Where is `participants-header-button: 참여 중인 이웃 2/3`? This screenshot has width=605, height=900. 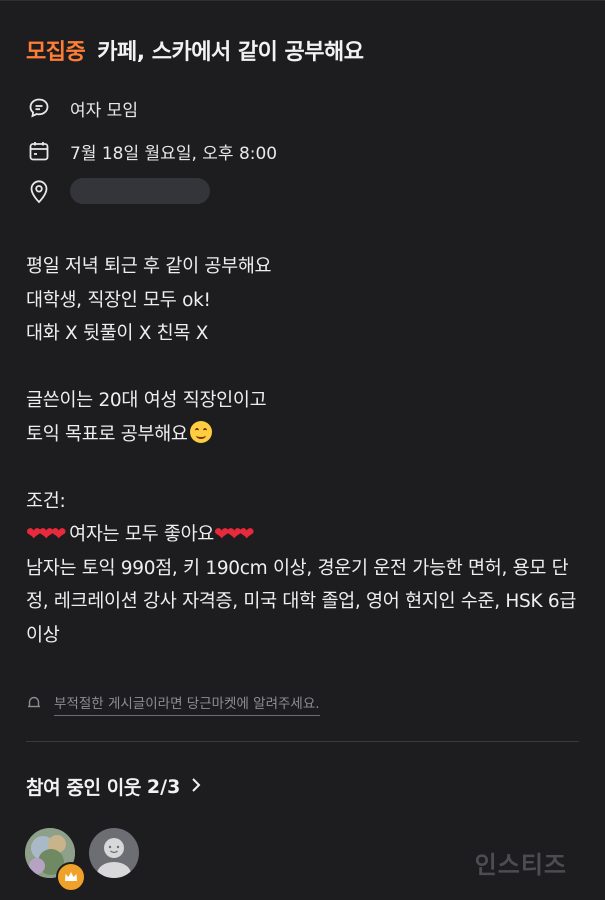
participants-header-button: 참여 중인 이웃 2/3 is located at coordinates (114, 786).